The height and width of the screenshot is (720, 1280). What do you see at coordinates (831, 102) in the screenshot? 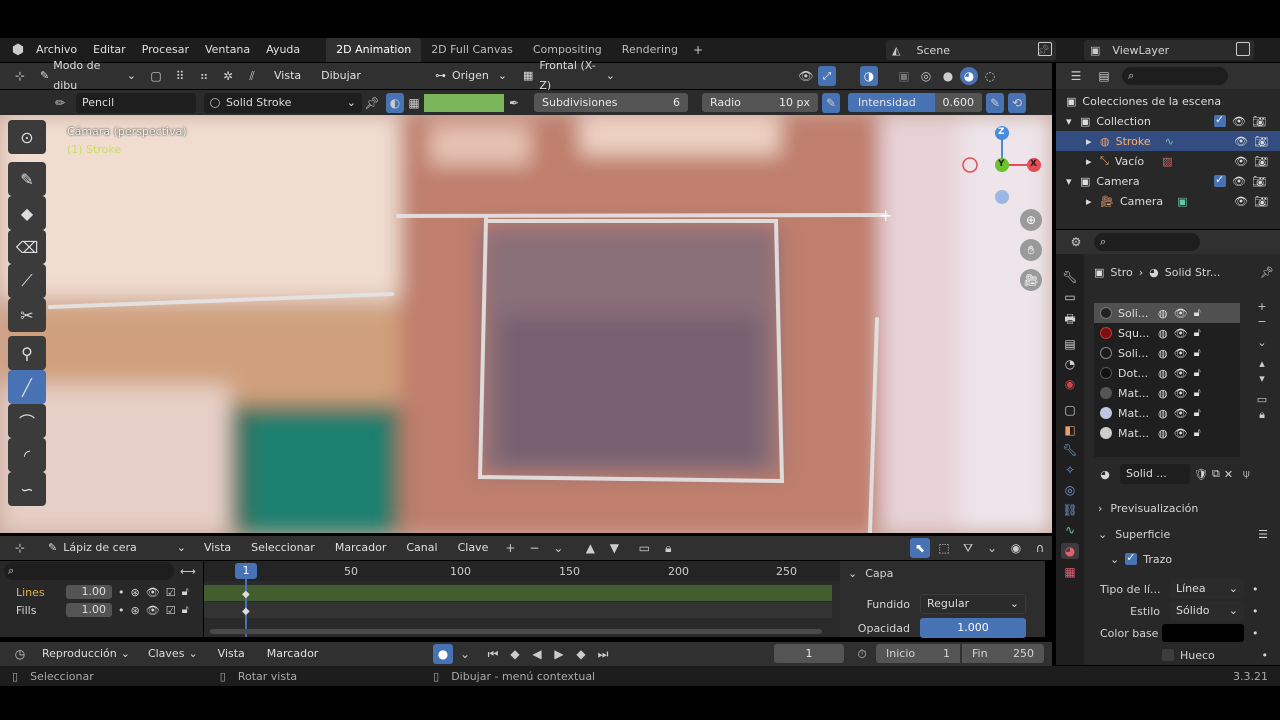
I see `pressure-radius-icon: ✎` at bounding box center [831, 102].